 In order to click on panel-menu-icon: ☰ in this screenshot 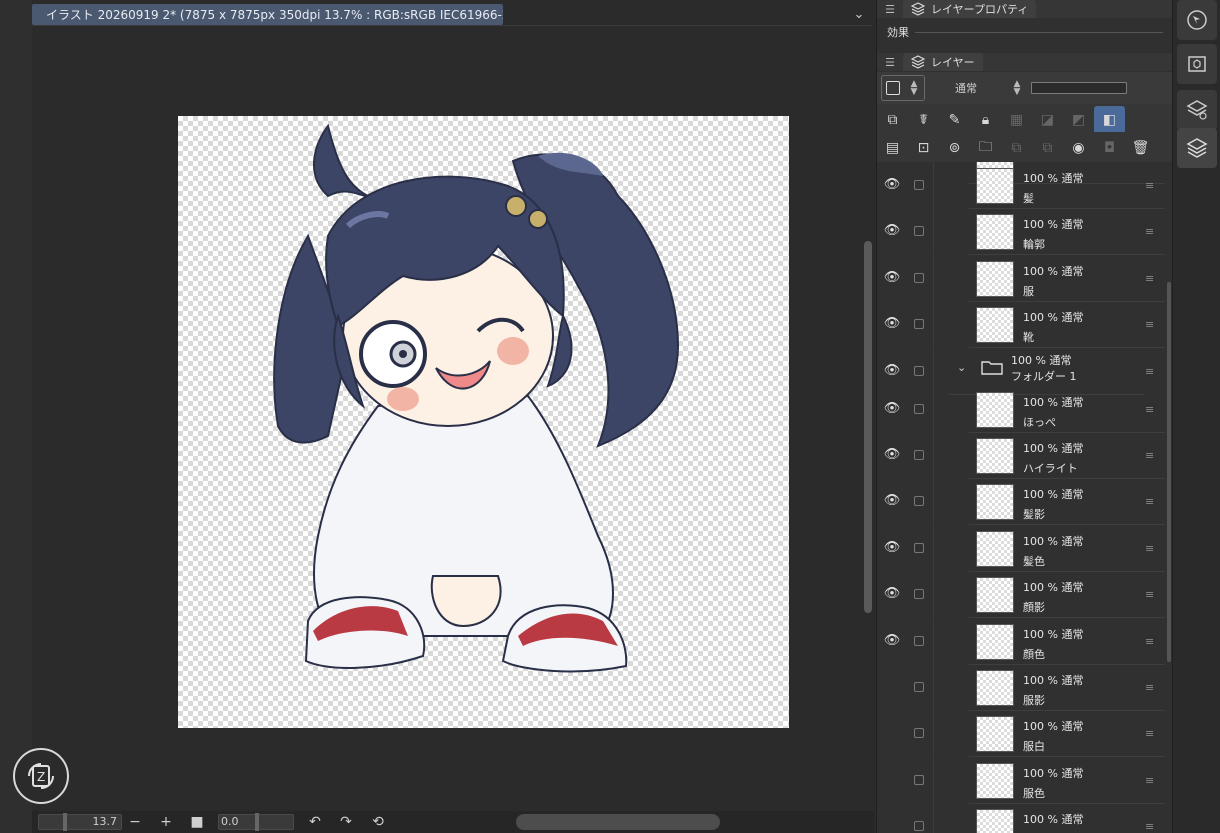, I will do `click(890, 9)`.